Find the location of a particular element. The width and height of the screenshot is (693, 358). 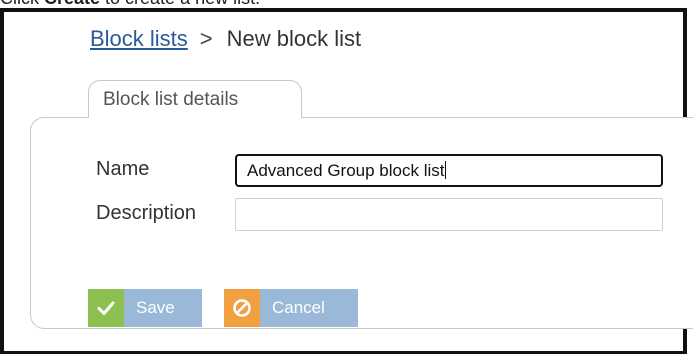

cancel-button: Cancel is located at coordinates (291, 308).